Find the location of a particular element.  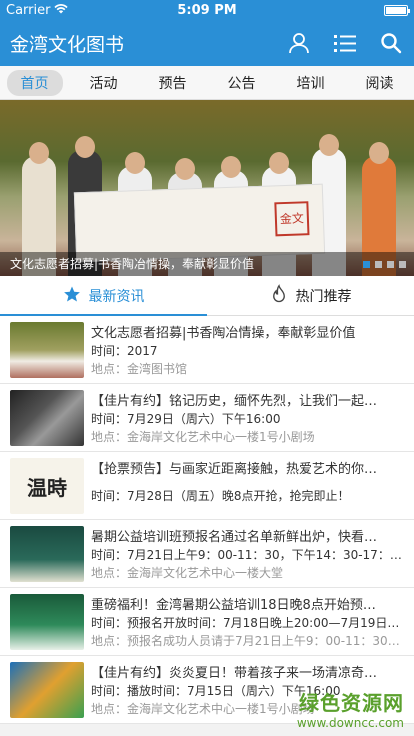

banner-cloth: 金文 is located at coordinates (199, 223).